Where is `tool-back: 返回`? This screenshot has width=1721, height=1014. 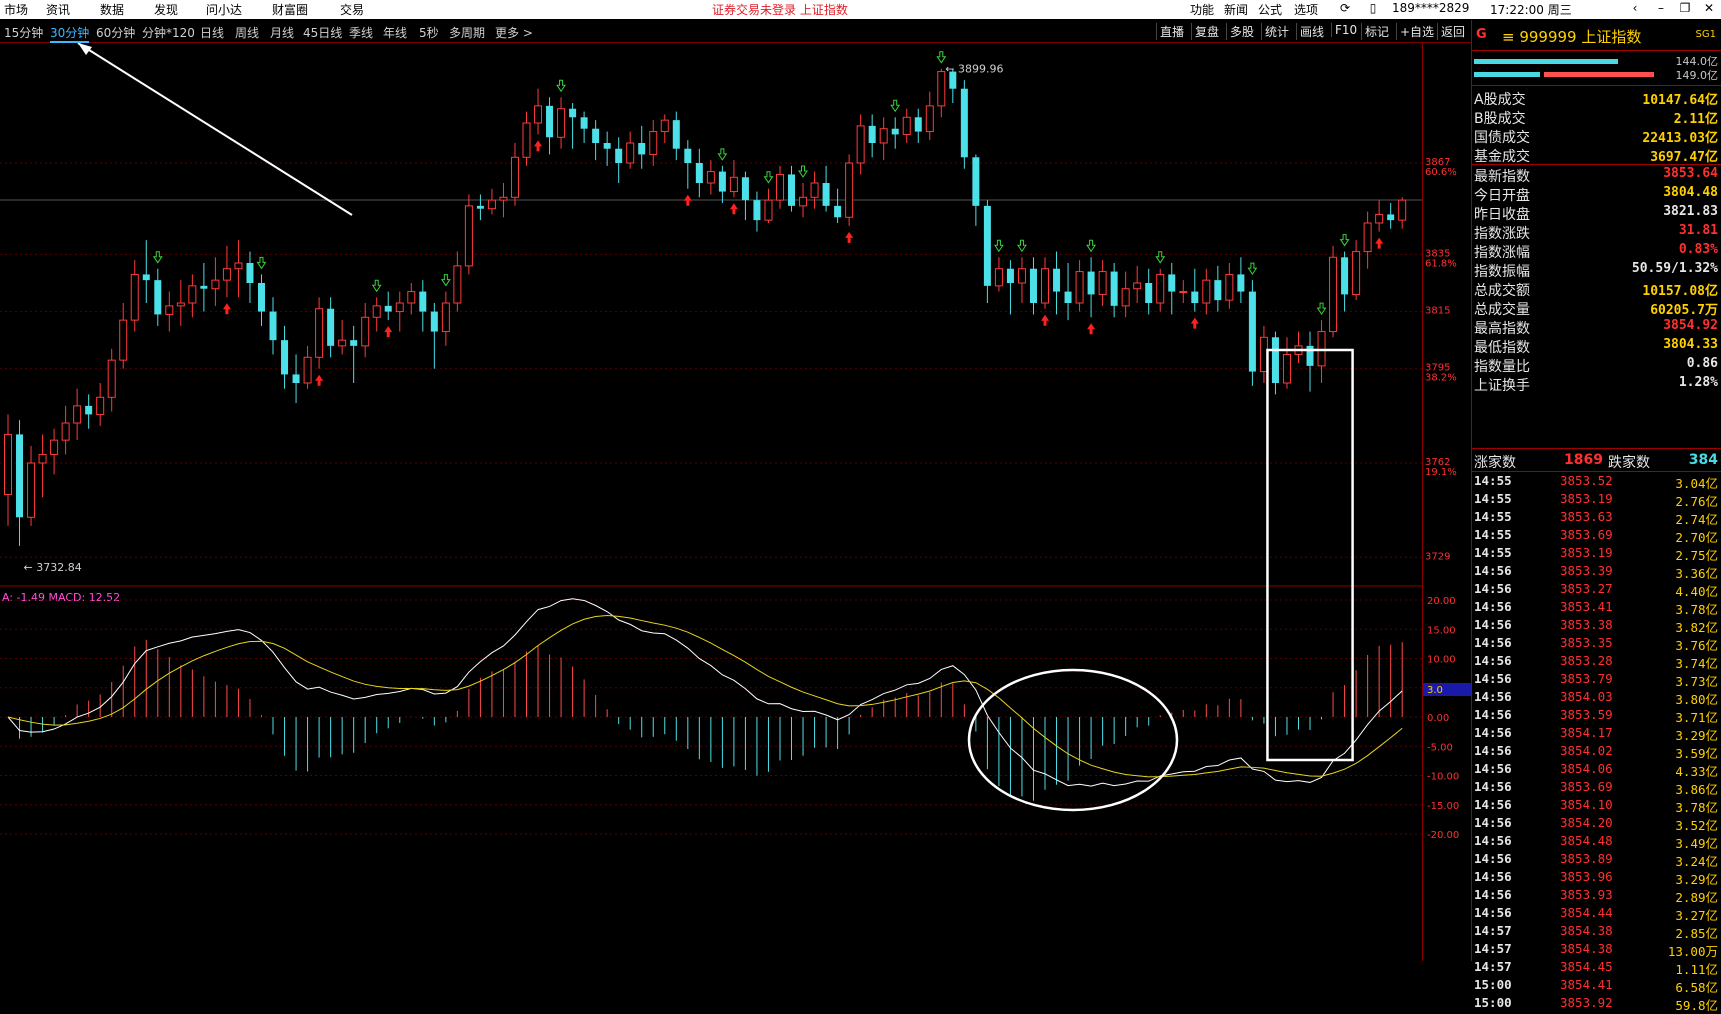 tool-back: 返回 is located at coordinates (1452, 31).